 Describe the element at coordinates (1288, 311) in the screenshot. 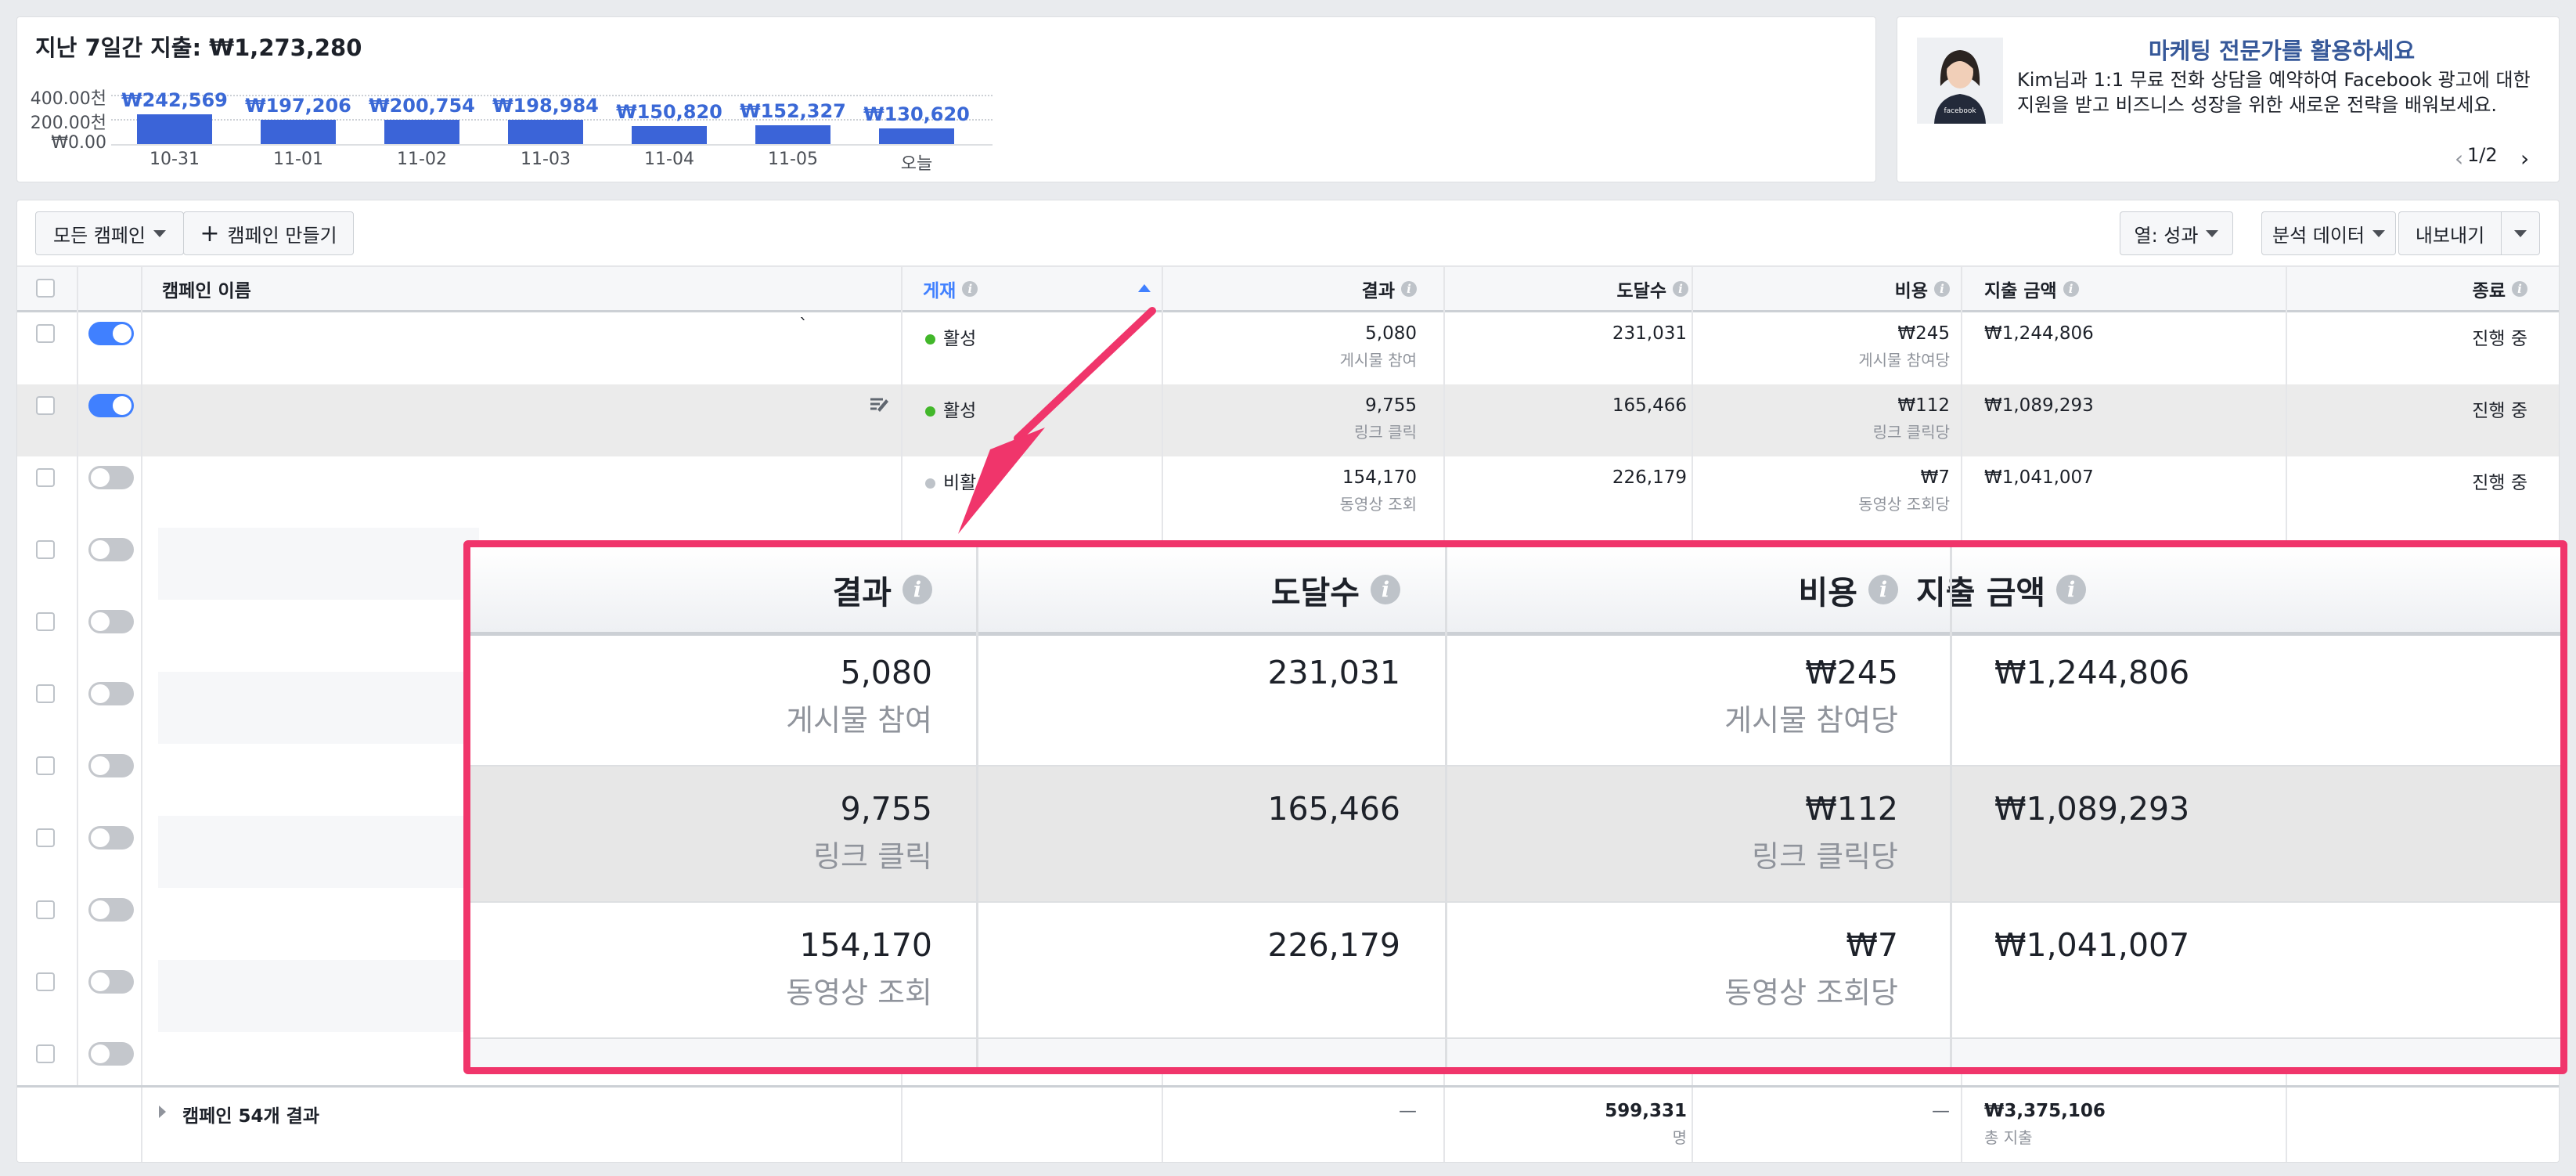

I see `header-bottom-border` at that location.